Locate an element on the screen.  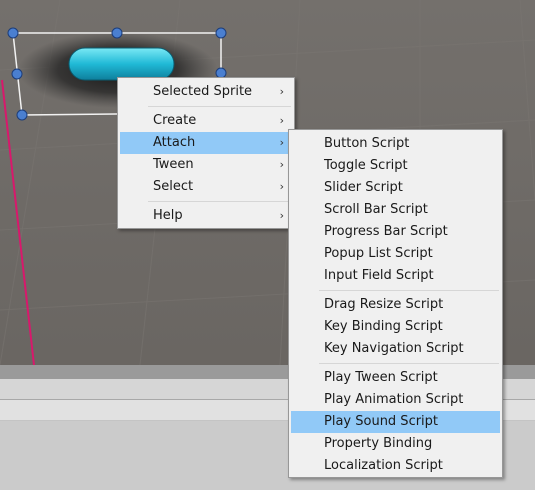
submenu-item-progress-bar-script: Progress Bar Script is located at coordinates (395, 232).